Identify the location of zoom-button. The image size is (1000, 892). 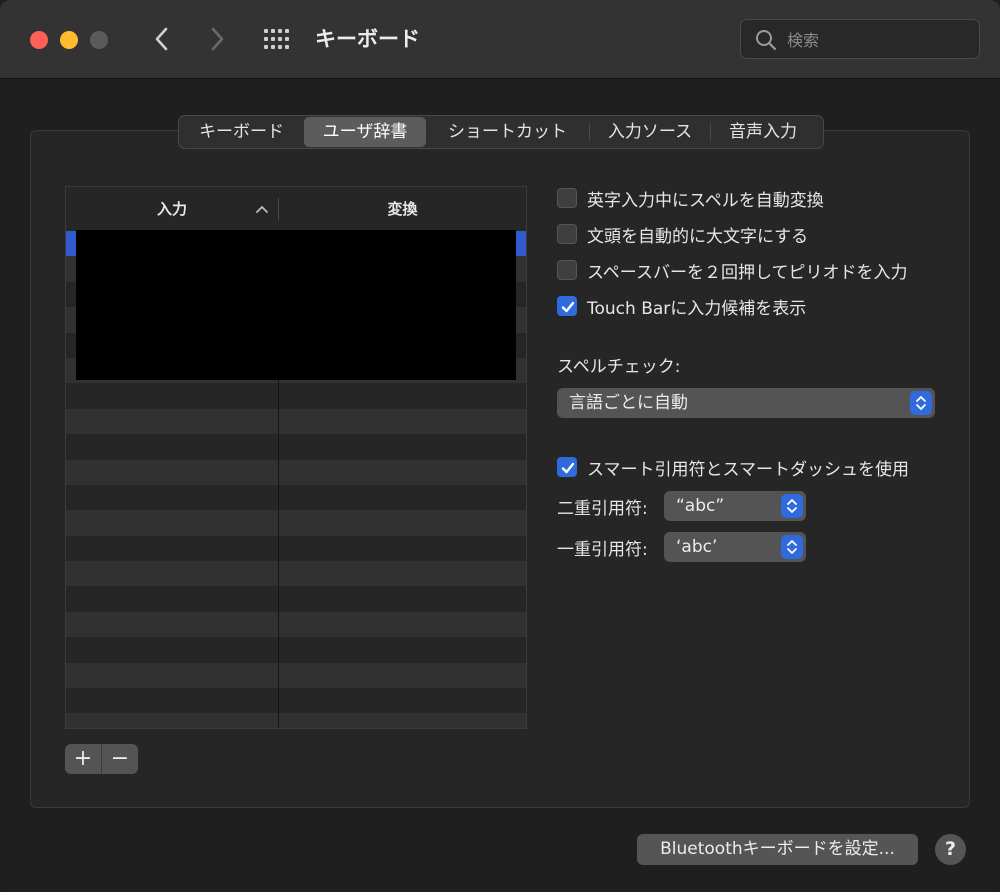
(99, 40).